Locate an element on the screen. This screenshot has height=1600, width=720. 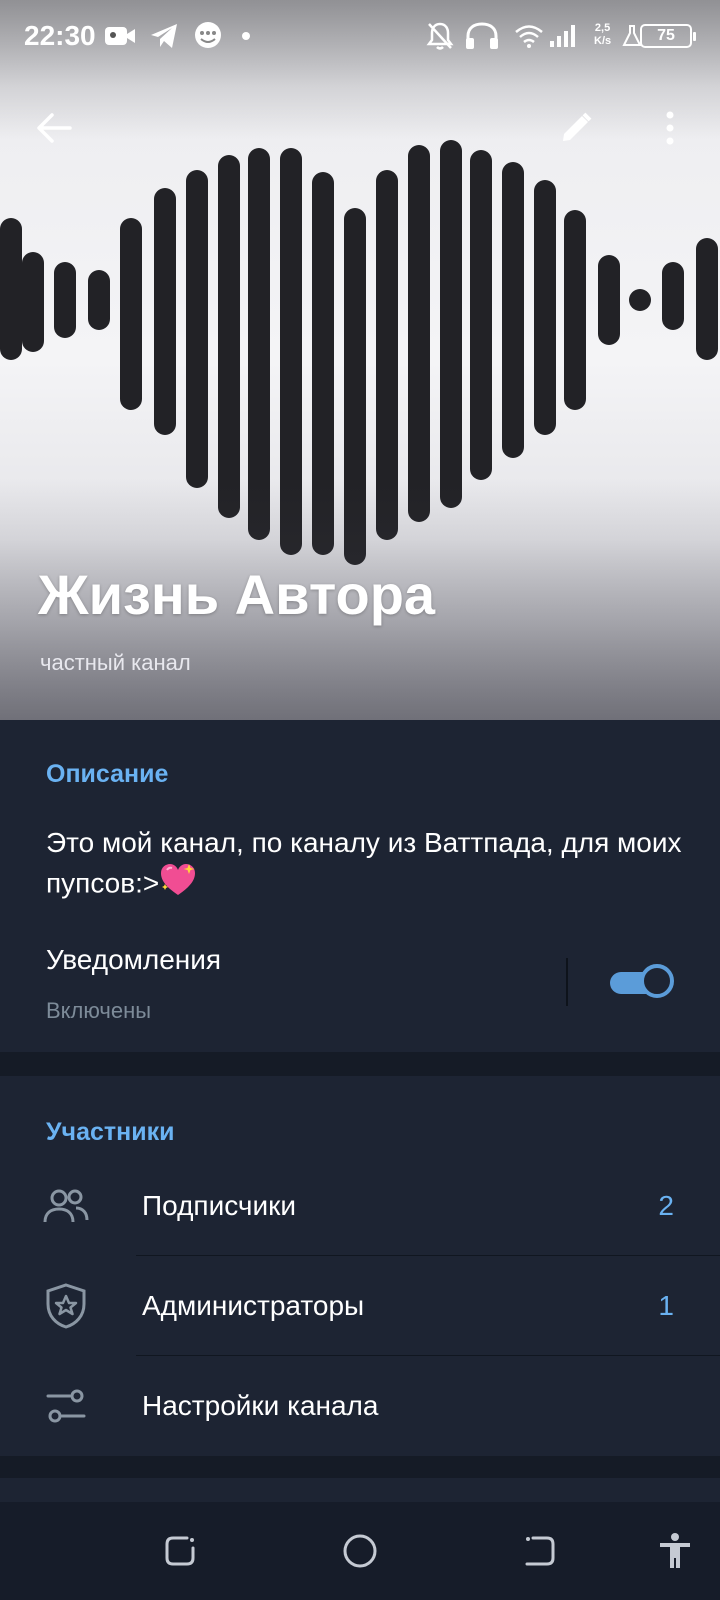
net-speed-value: 2,5 is located at coordinates (602, 28).